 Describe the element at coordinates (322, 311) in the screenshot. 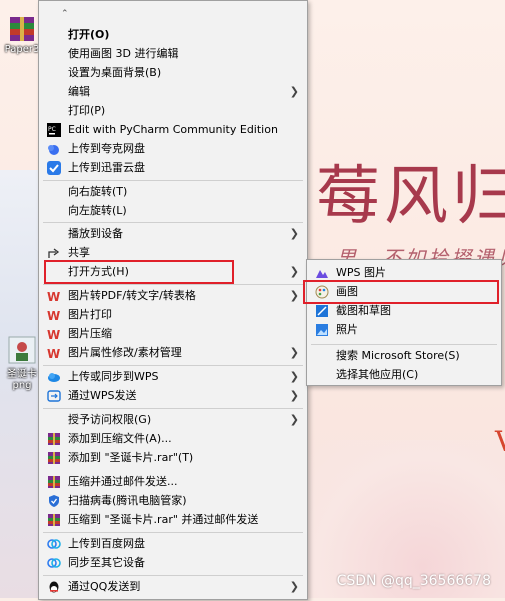

I see `snip-sketch-icon` at that location.